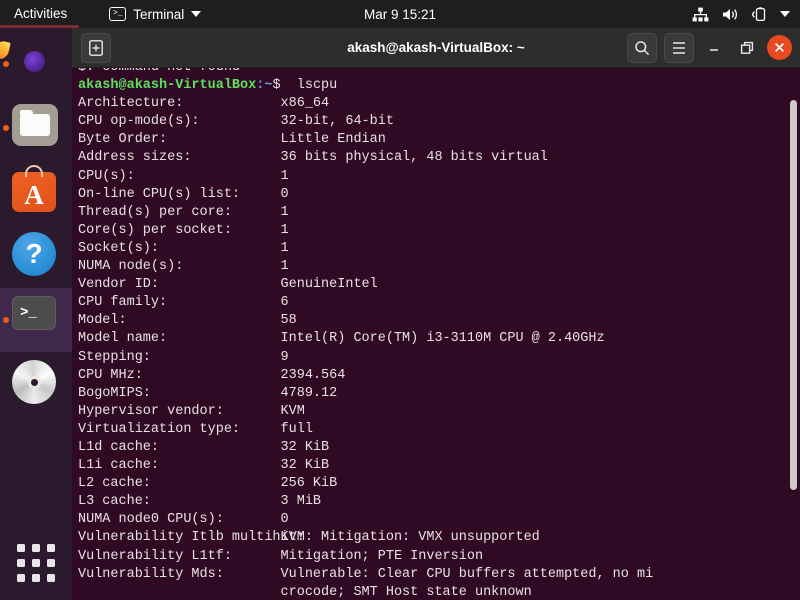  I want to click on search-button, so click(642, 47).